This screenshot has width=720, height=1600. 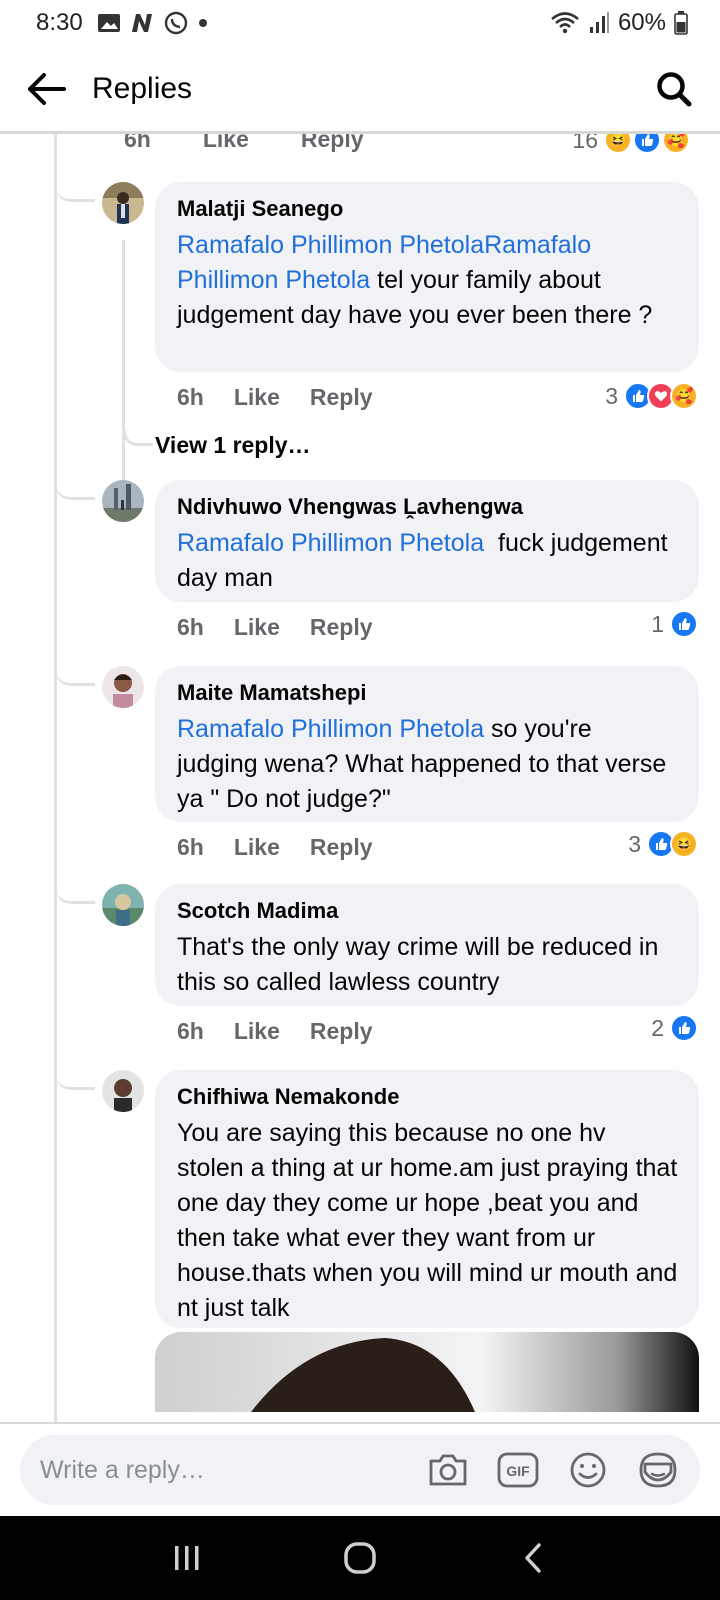 What do you see at coordinates (588, 1470) in the screenshot?
I see `emoji-icon` at bounding box center [588, 1470].